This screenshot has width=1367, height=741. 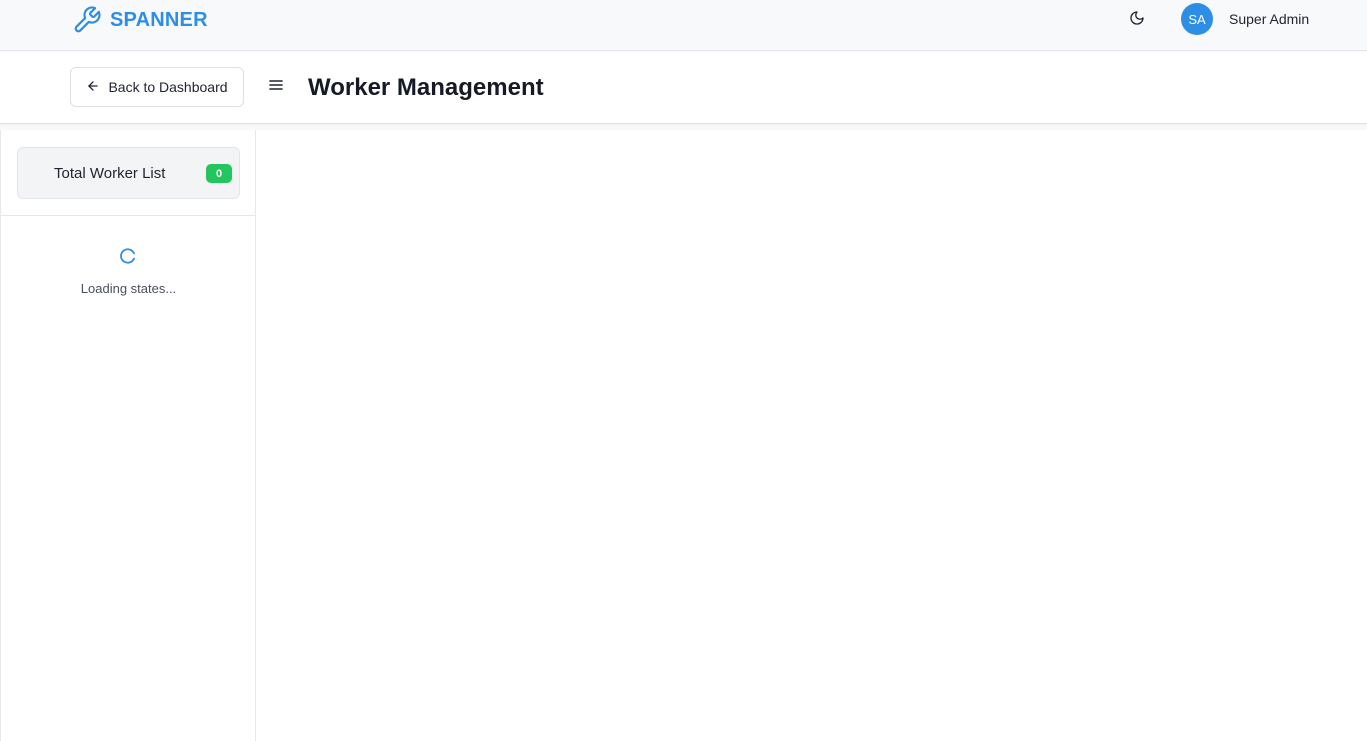 I want to click on avatar-initials: SA, so click(x=1197, y=19).